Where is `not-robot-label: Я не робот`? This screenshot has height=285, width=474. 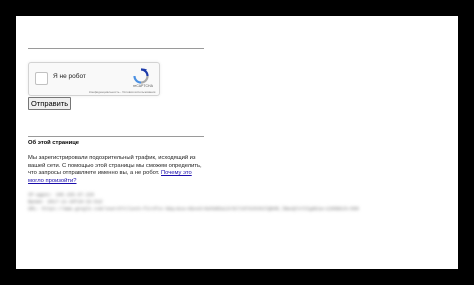 not-robot-label: Я не робот is located at coordinates (69, 76).